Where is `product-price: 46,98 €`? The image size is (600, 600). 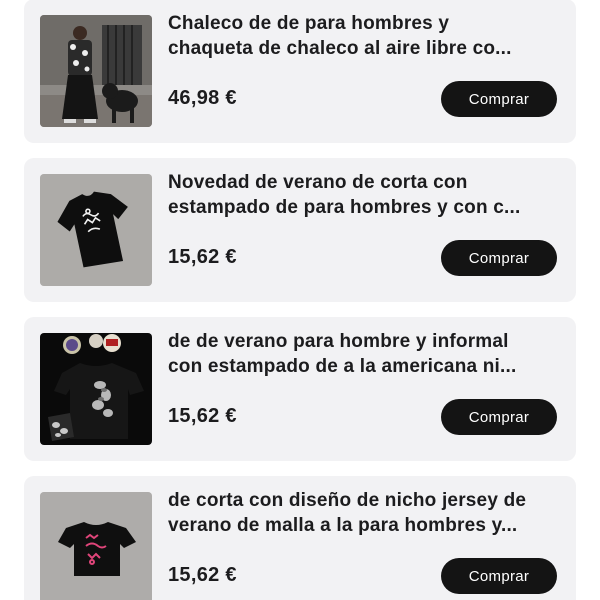
product-price: 46,98 € is located at coordinates (202, 98).